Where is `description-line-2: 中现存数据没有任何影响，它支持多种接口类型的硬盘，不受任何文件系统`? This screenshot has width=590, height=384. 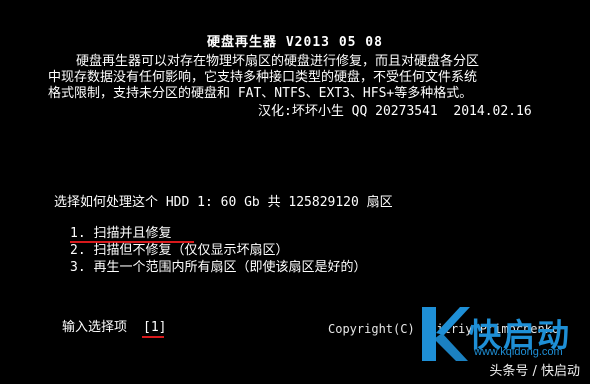 description-line-2: 中现存数据没有任何影响，它支持多种接口类型的硬盘，不受任何文件系统 is located at coordinates (263, 77).